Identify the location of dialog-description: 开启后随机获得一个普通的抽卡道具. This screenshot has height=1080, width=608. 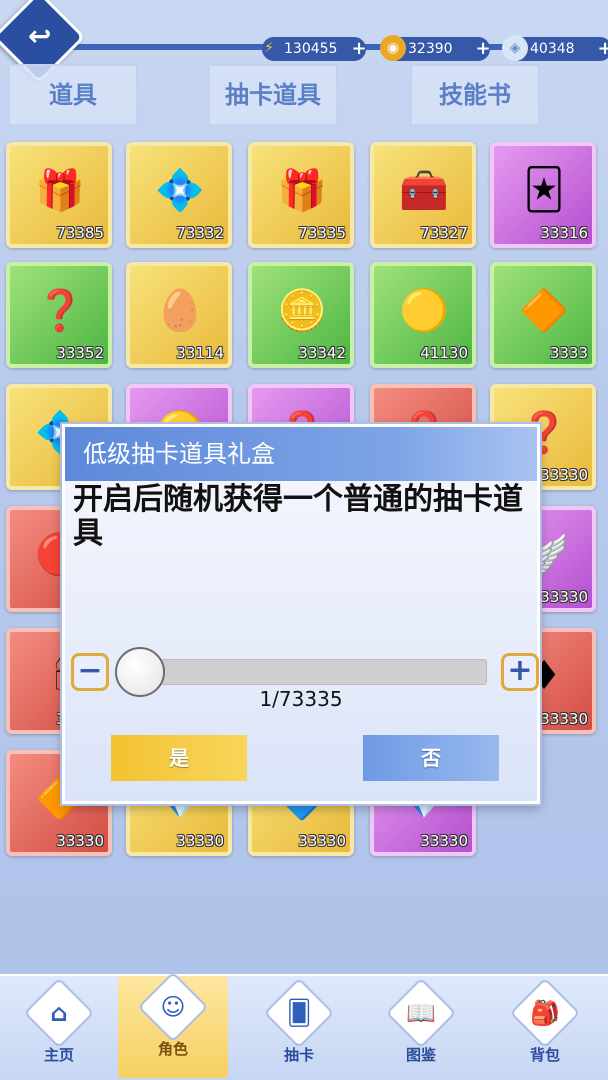
(298, 516).